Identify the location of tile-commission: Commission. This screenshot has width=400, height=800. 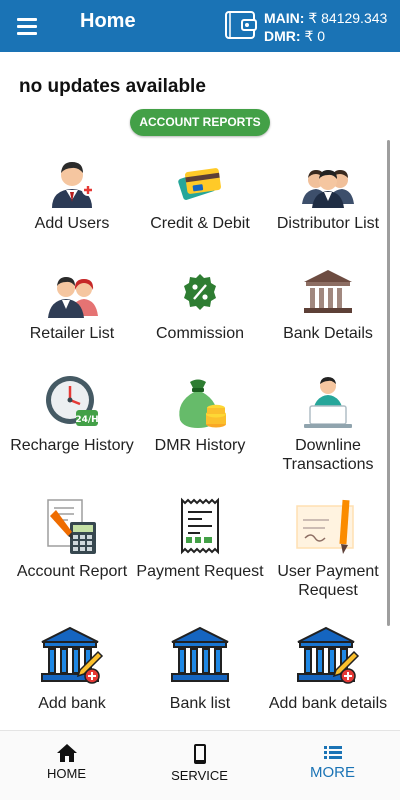
(200, 304).